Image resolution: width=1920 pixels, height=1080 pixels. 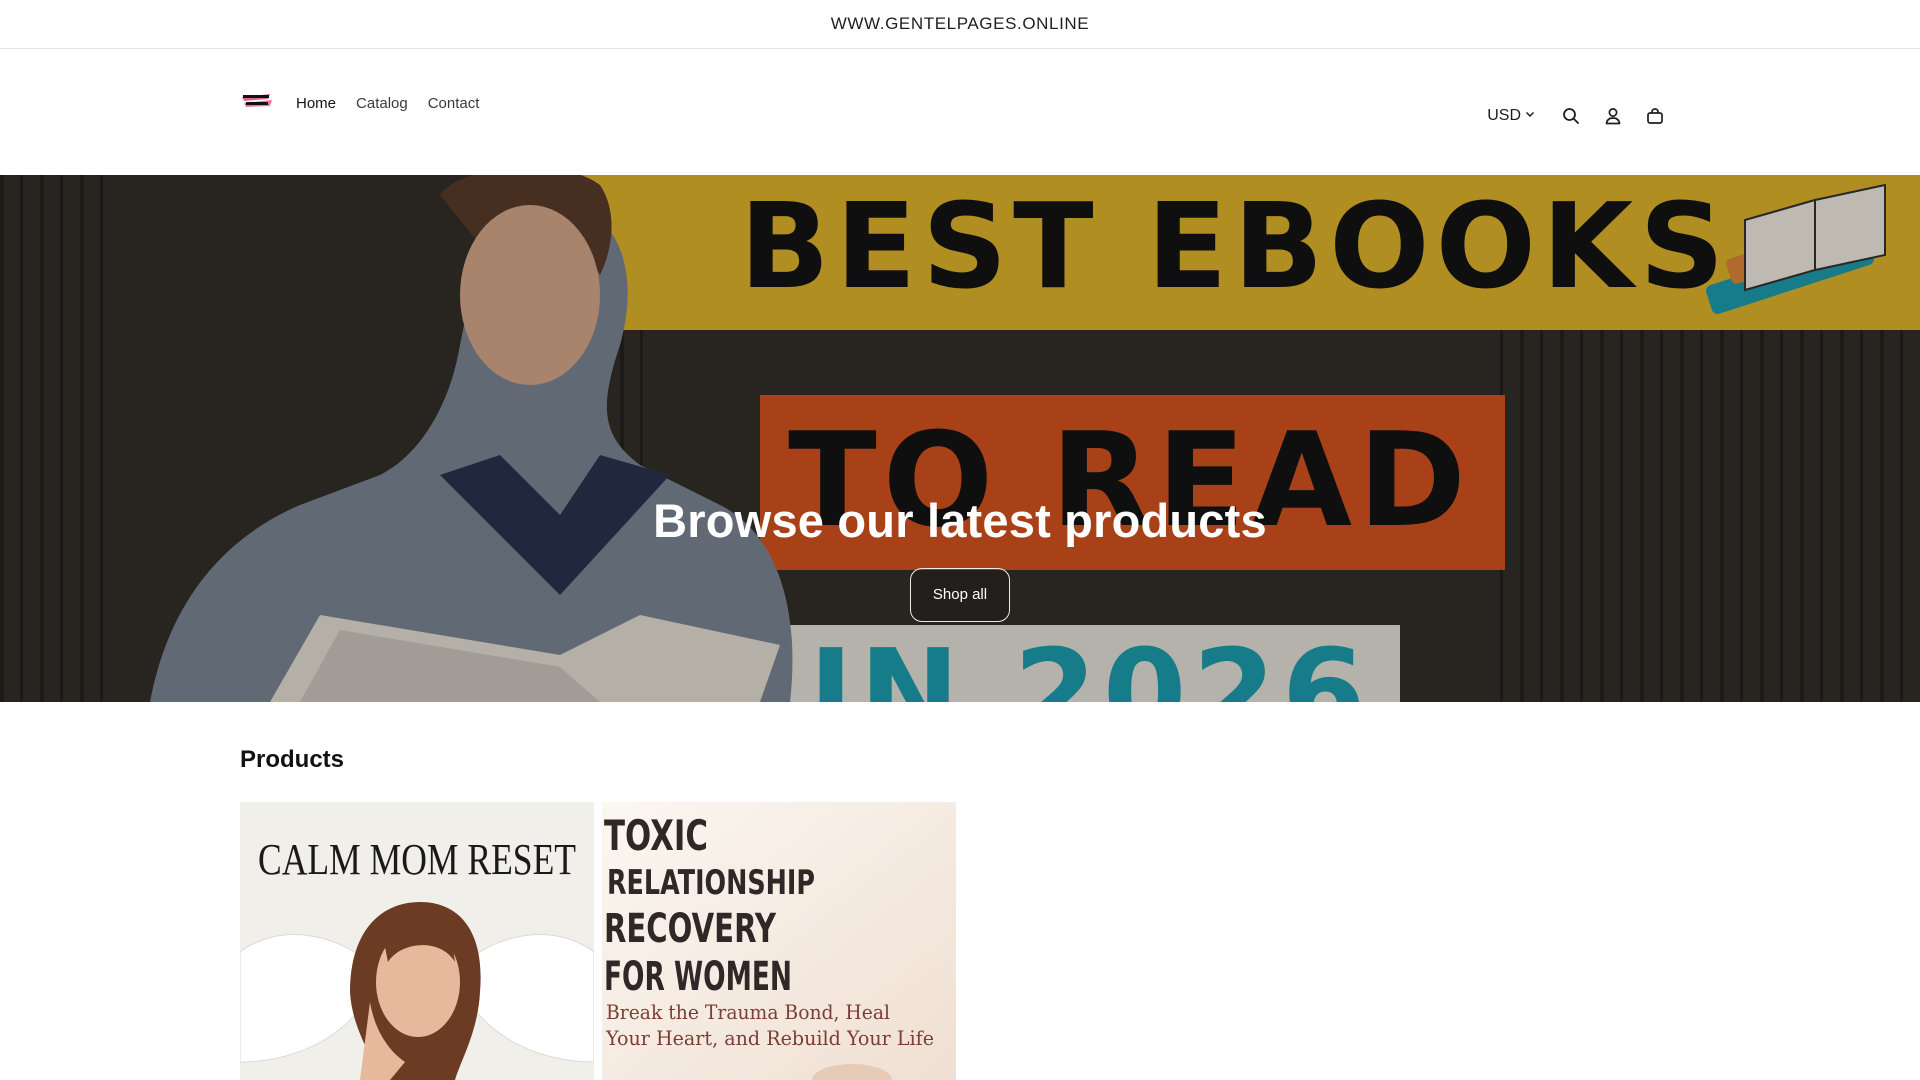 I want to click on site-header: Home Catalog Contact USD, so click(x=960, y=112).